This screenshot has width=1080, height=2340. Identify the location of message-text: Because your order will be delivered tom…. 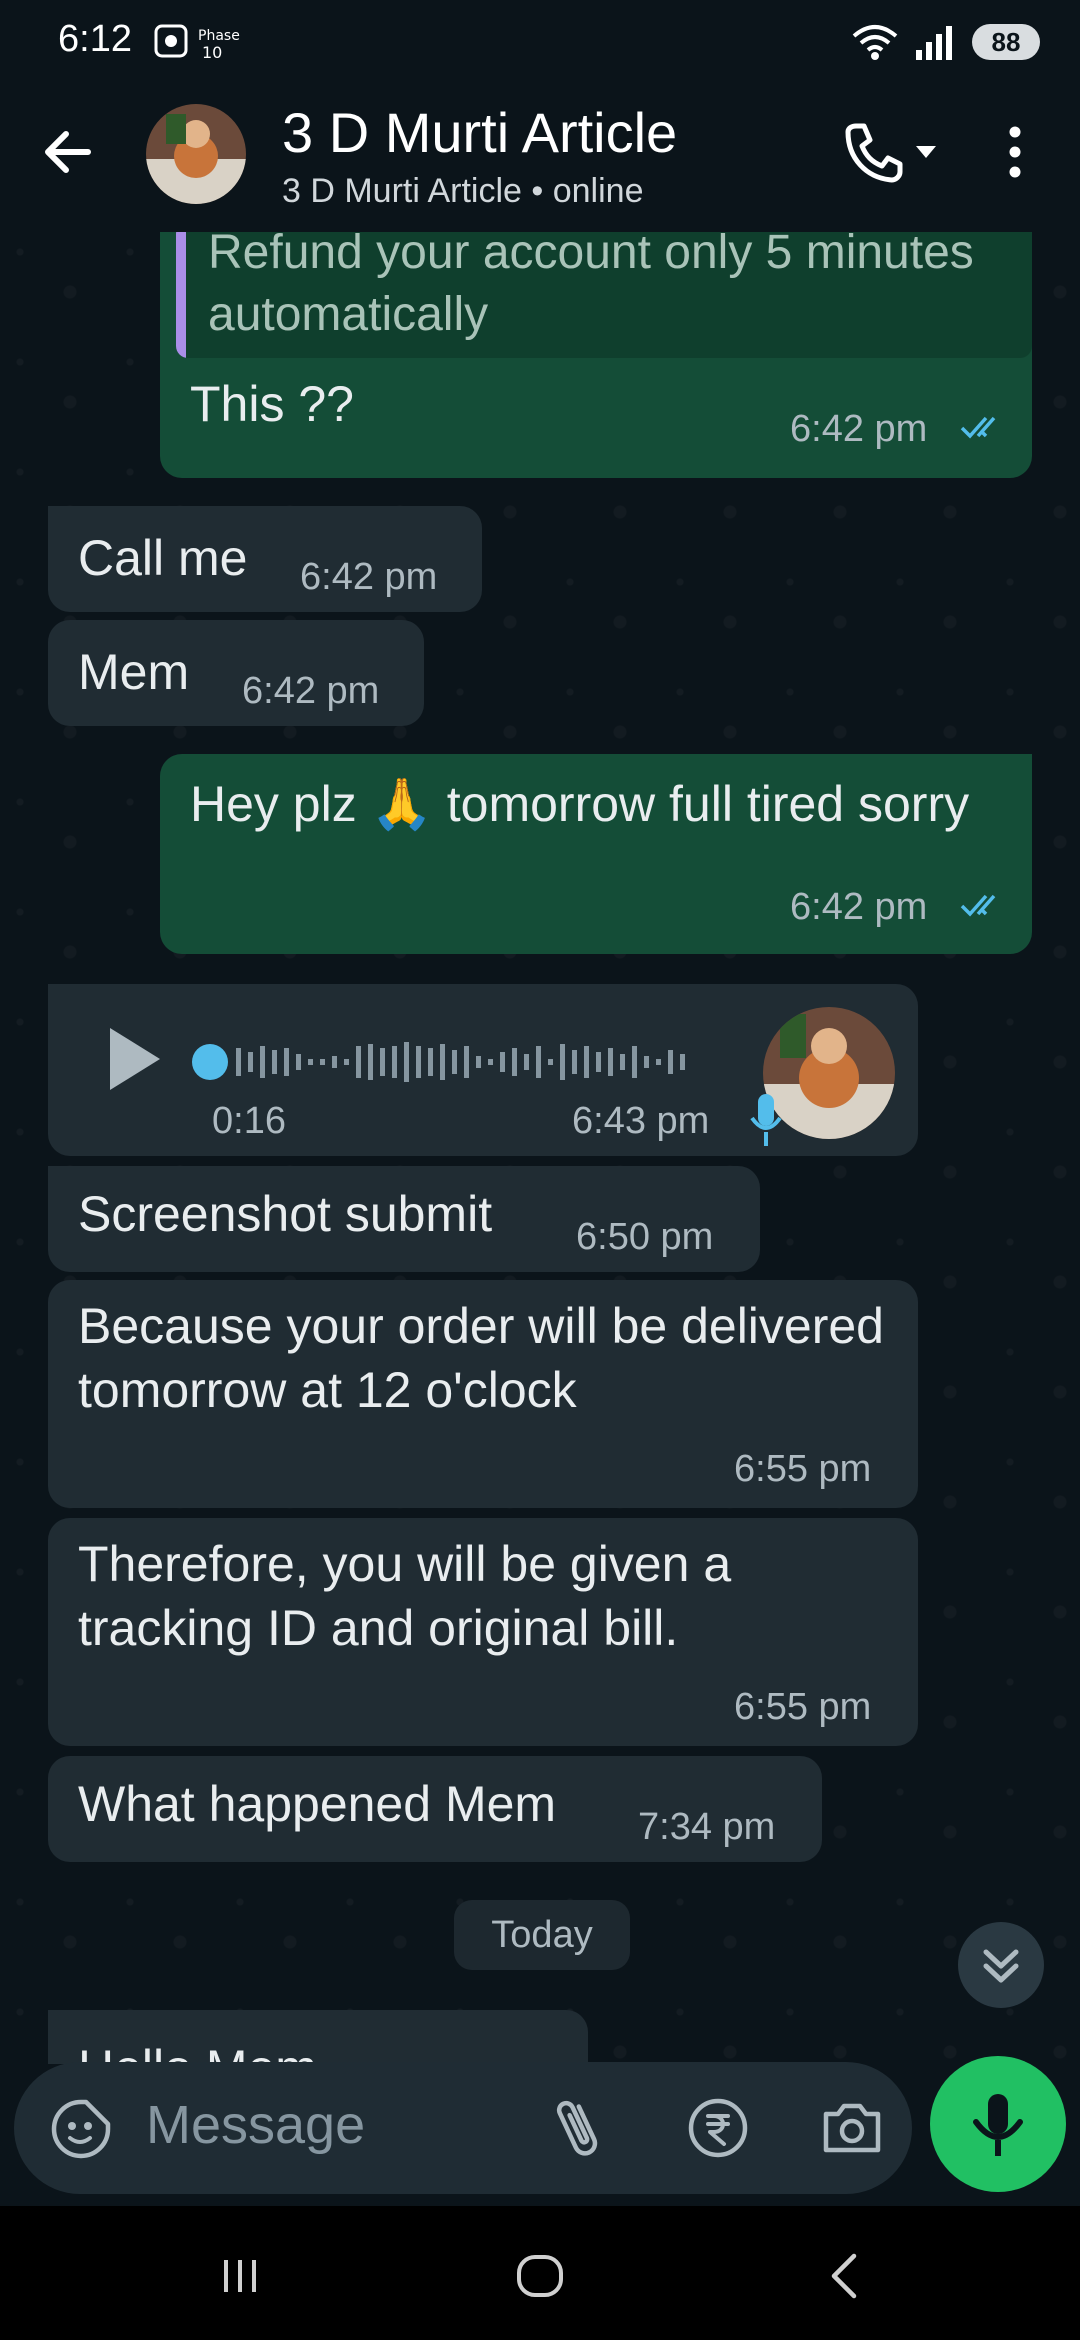
(481, 1358).